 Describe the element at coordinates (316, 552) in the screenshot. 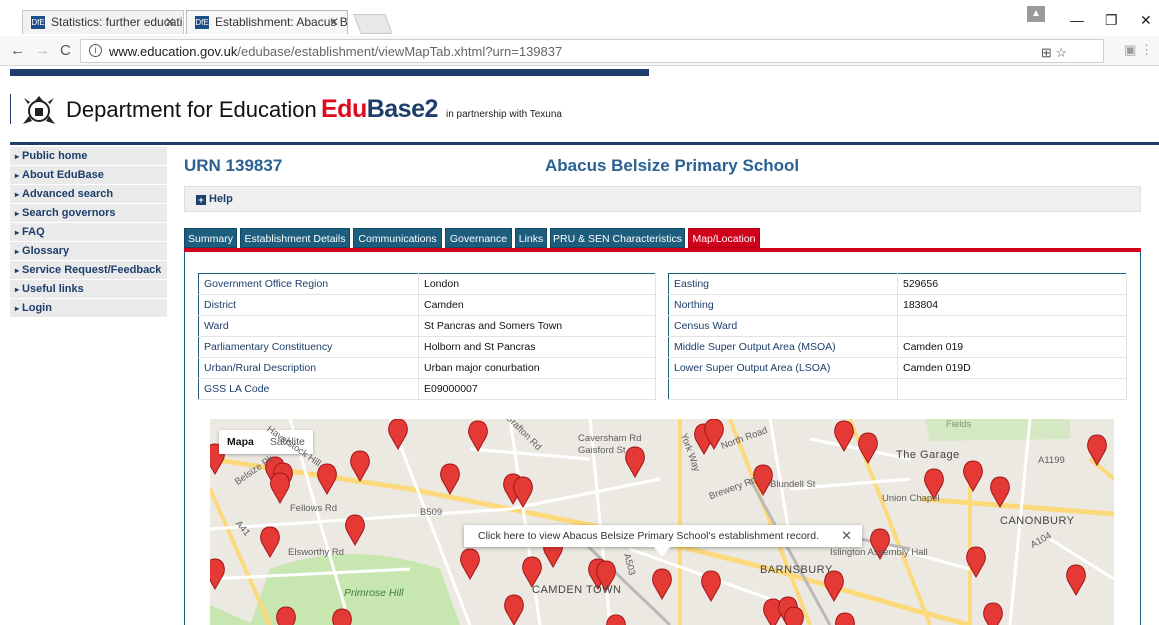

I see `map-label: Elsworthy Rd` at that location.